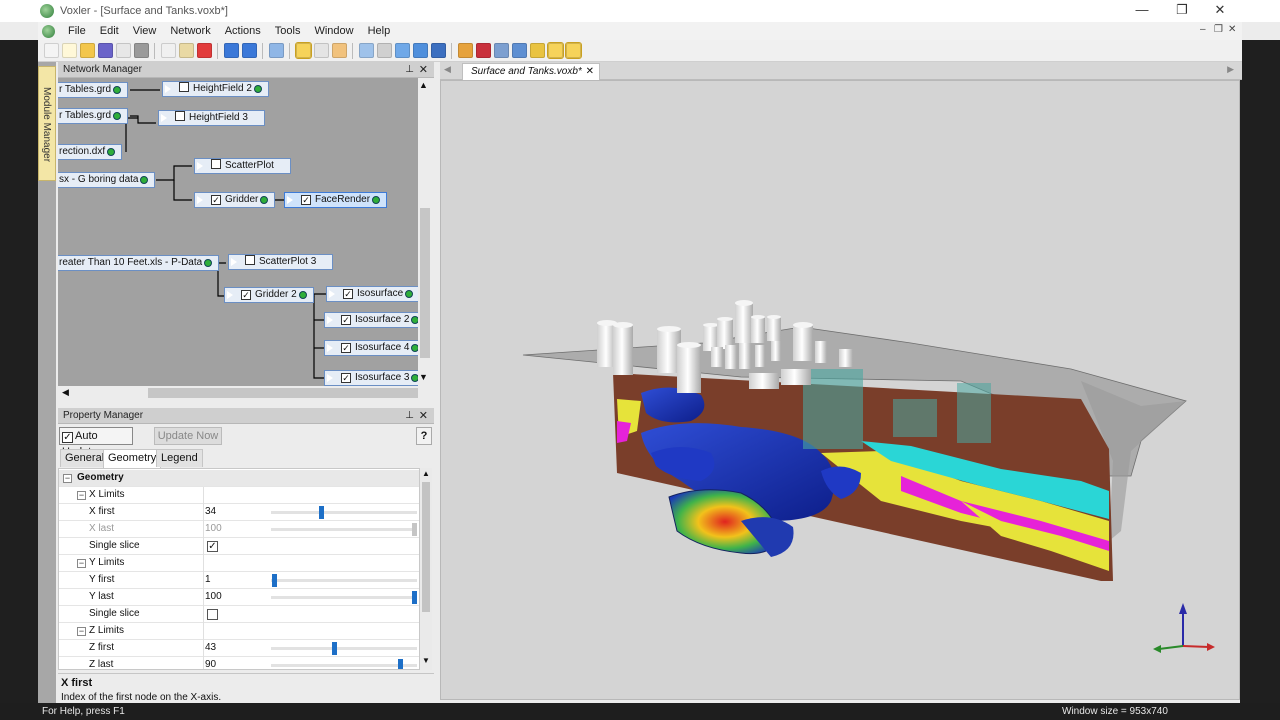 The image size is (1280, 720). Describe the element at coordinates (215, 89) in the screenshot. I see `node-heightfield-2: HeightField 2` at that location.